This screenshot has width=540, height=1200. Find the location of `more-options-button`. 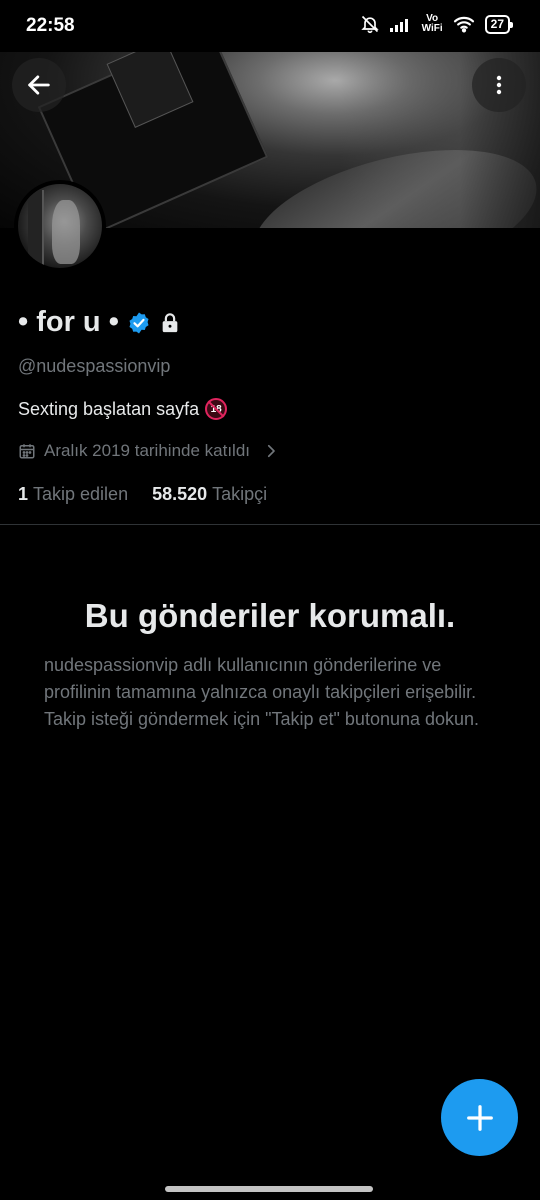

more-options-button is located at coordinates (499, 85).